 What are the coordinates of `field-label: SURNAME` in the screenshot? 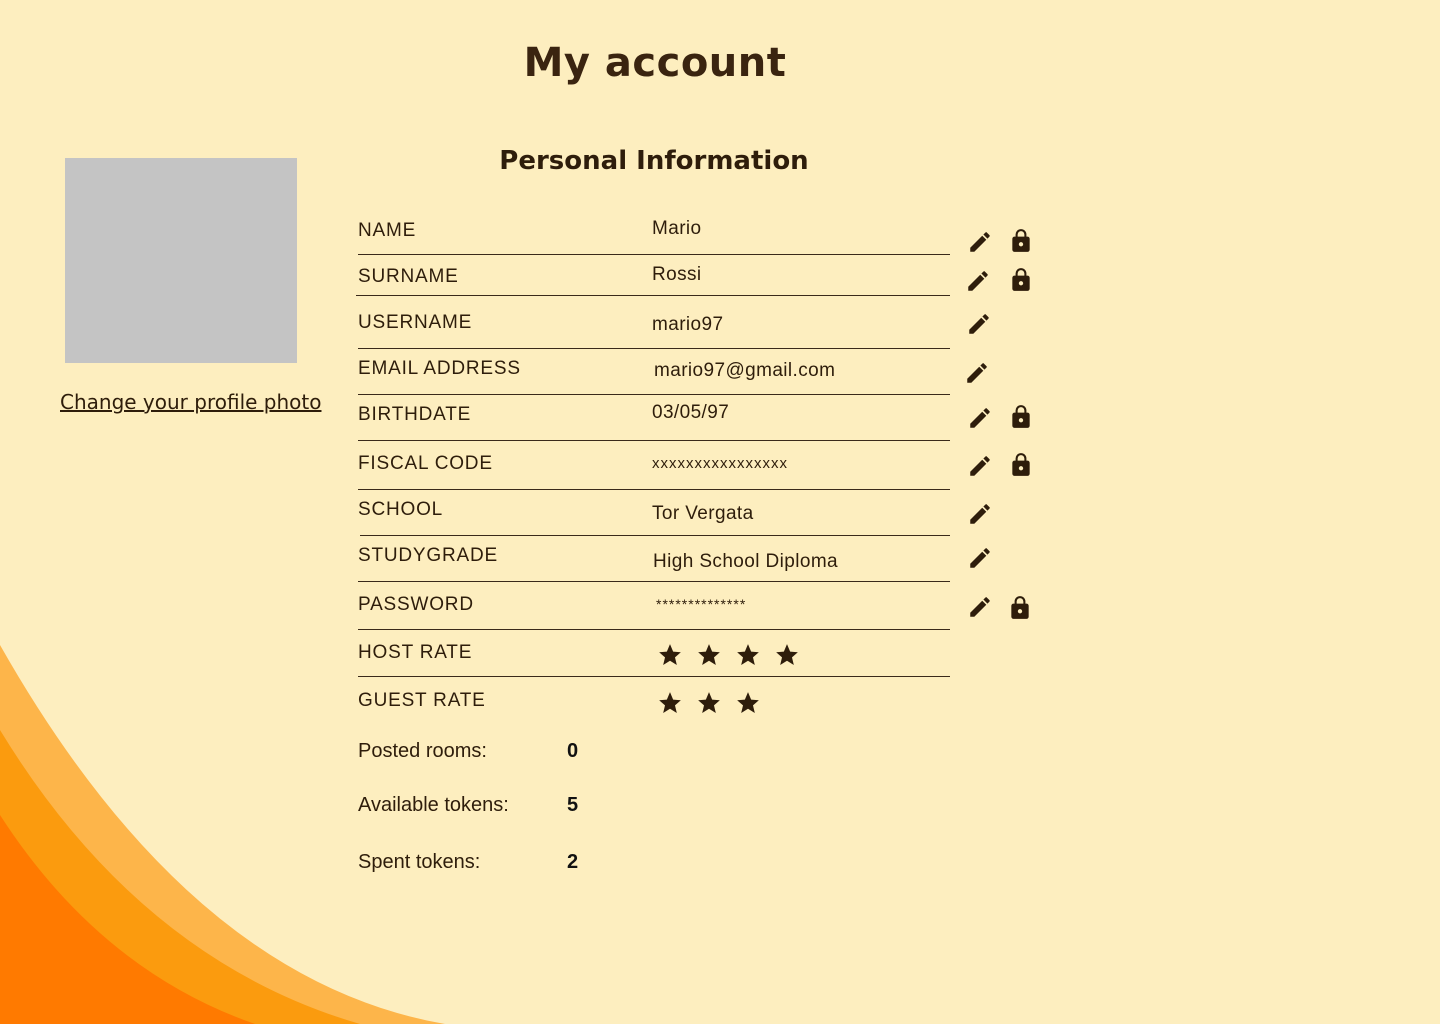 It's located at (408, 276).